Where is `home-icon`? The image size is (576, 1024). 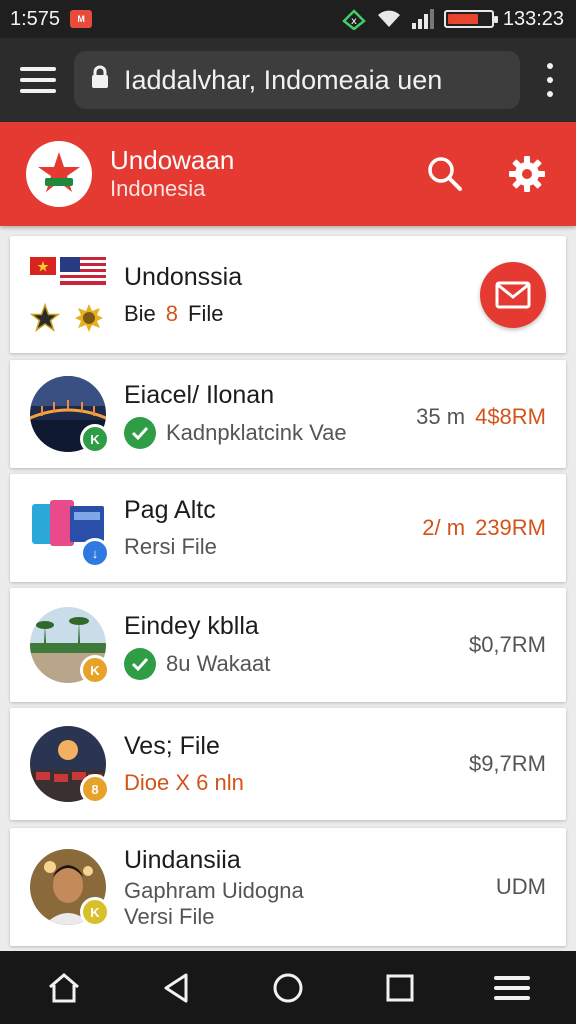
home-icon is located at coordinates (64, 987).